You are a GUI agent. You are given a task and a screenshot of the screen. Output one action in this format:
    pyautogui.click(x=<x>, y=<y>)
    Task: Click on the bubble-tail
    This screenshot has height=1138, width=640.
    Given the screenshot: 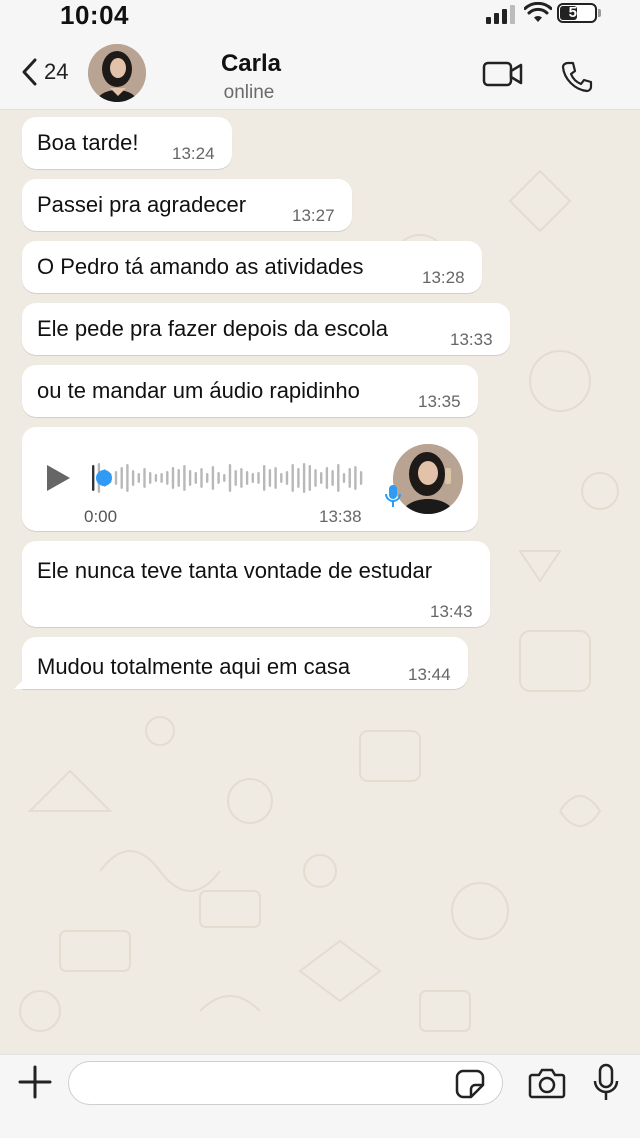 What is the action you would take?
    pyautogui.click(x=21, y=682)
    